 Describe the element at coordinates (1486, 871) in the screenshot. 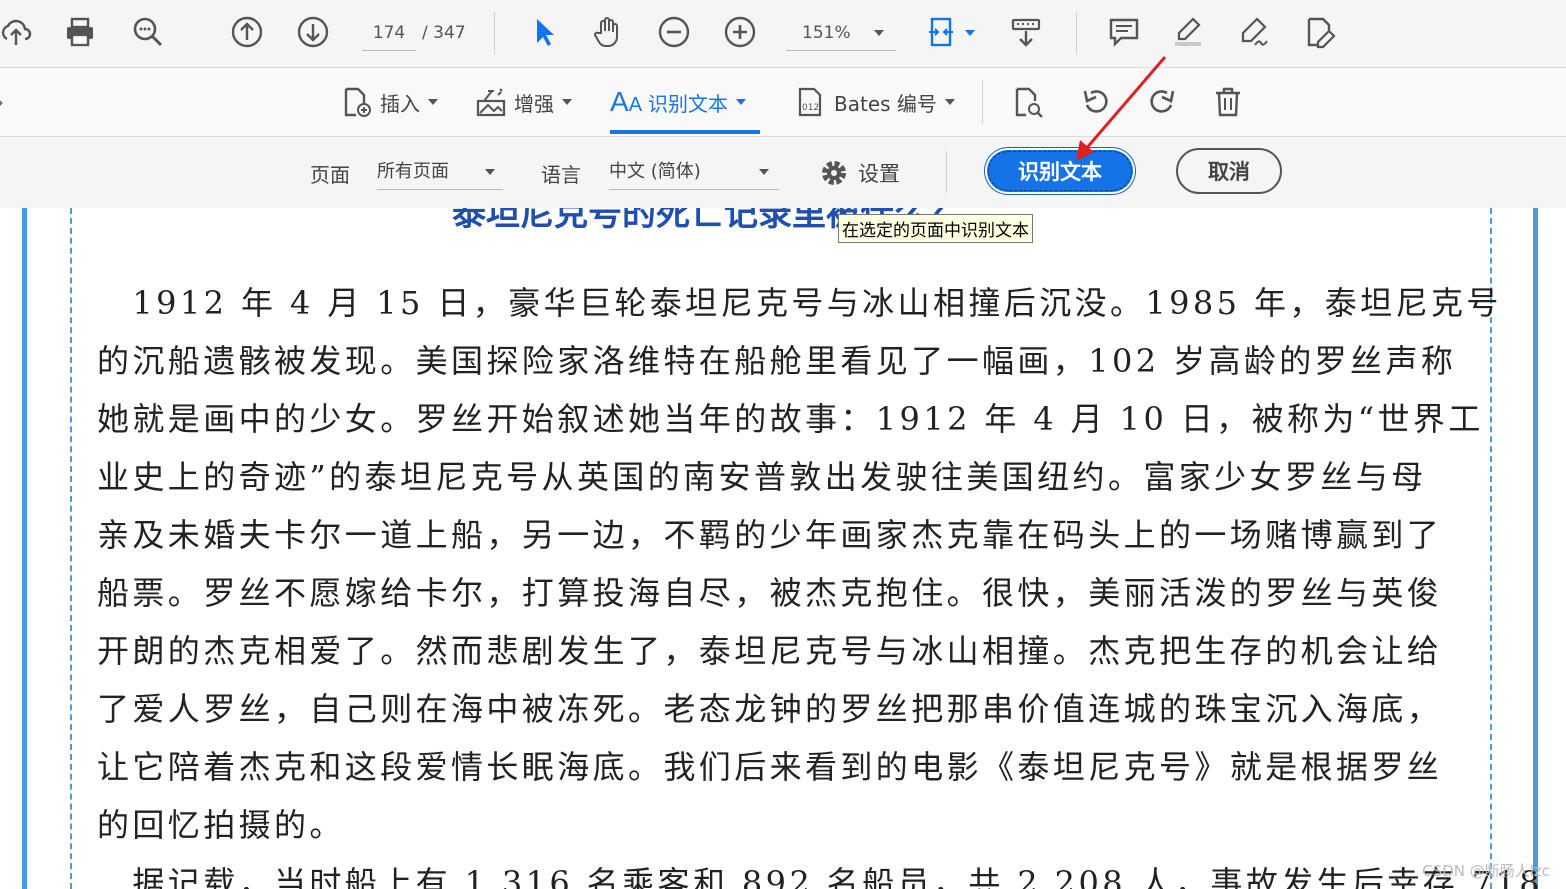

I see `watermark: CSDN @断肠人lzc` at that location.